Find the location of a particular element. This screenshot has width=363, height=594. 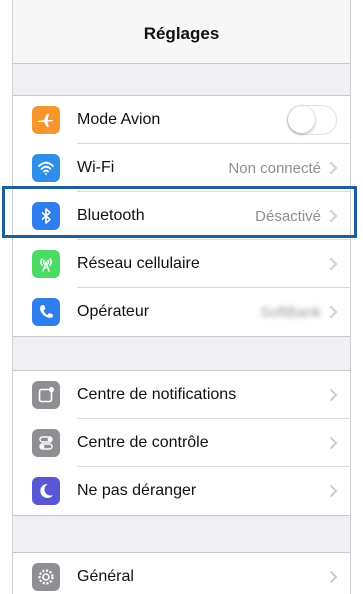

page-title: Réglages is located at coordinates (181, 33).